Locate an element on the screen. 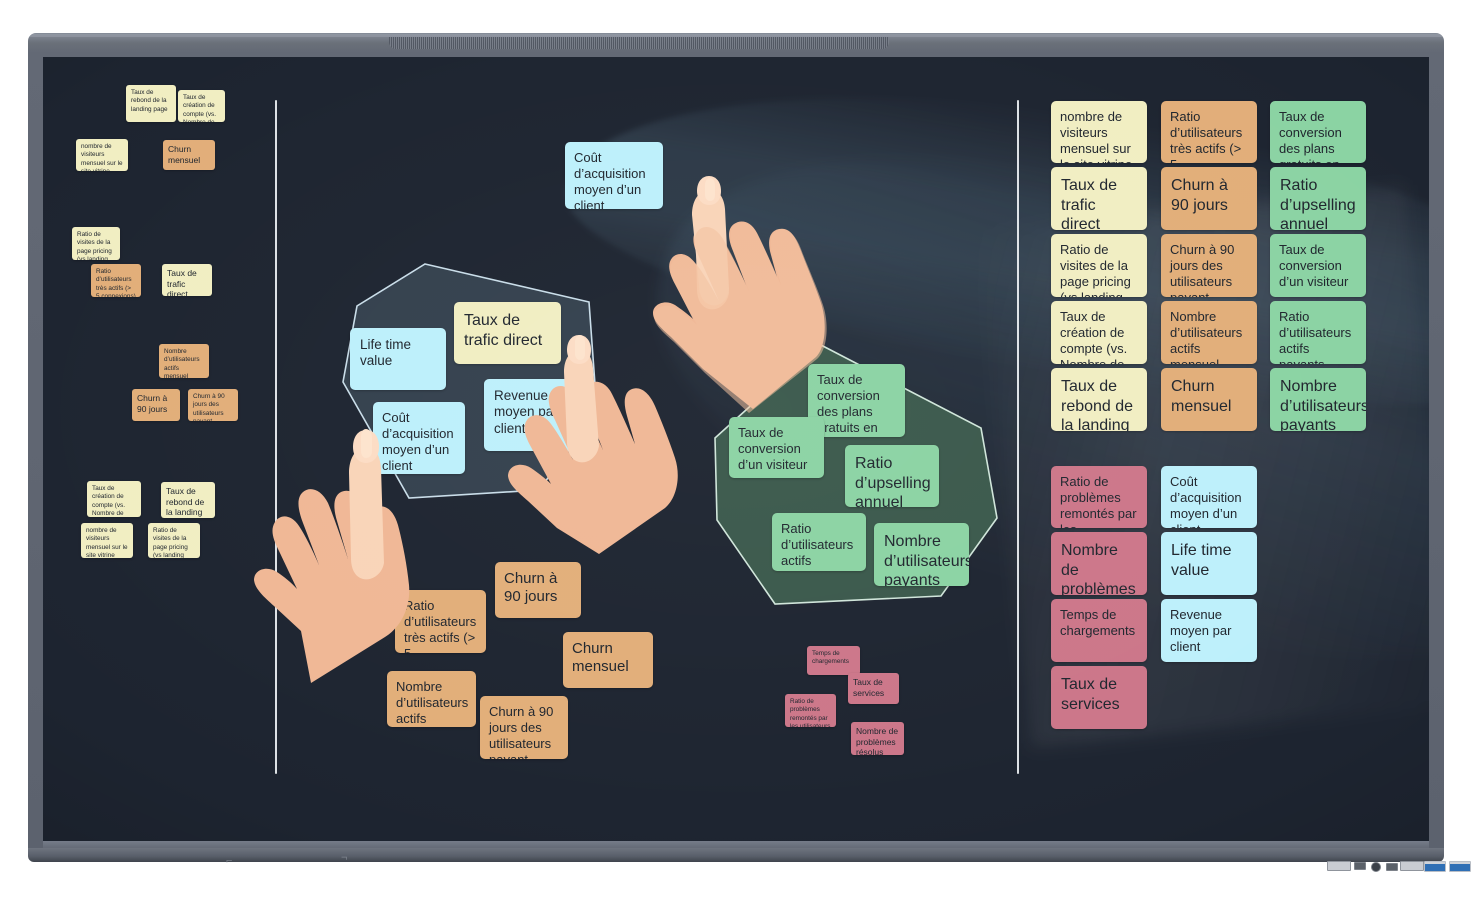 The width and height of the screenshot is (1472, 900). cluster1-note-0-label: Life time value is located at coordinates (386, 353).